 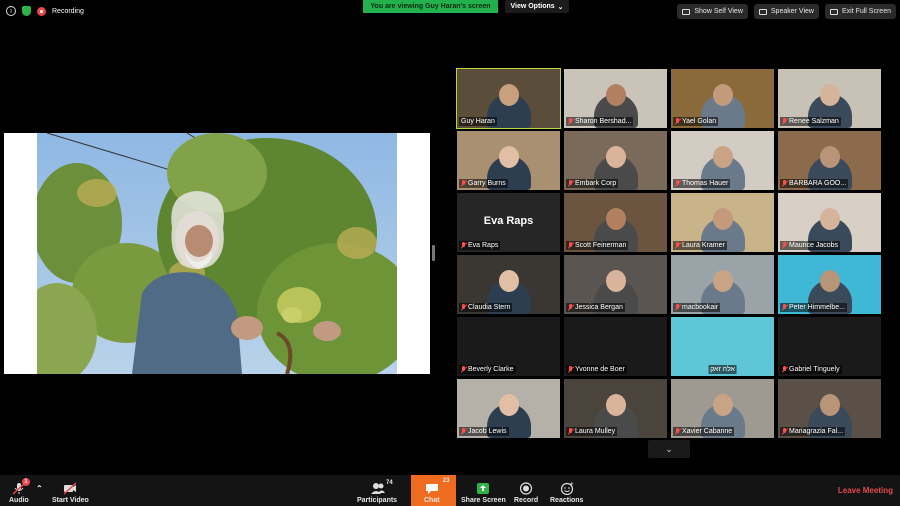 I want to click on speaker-view-button: Speaker View, so click(x=786, y=11).